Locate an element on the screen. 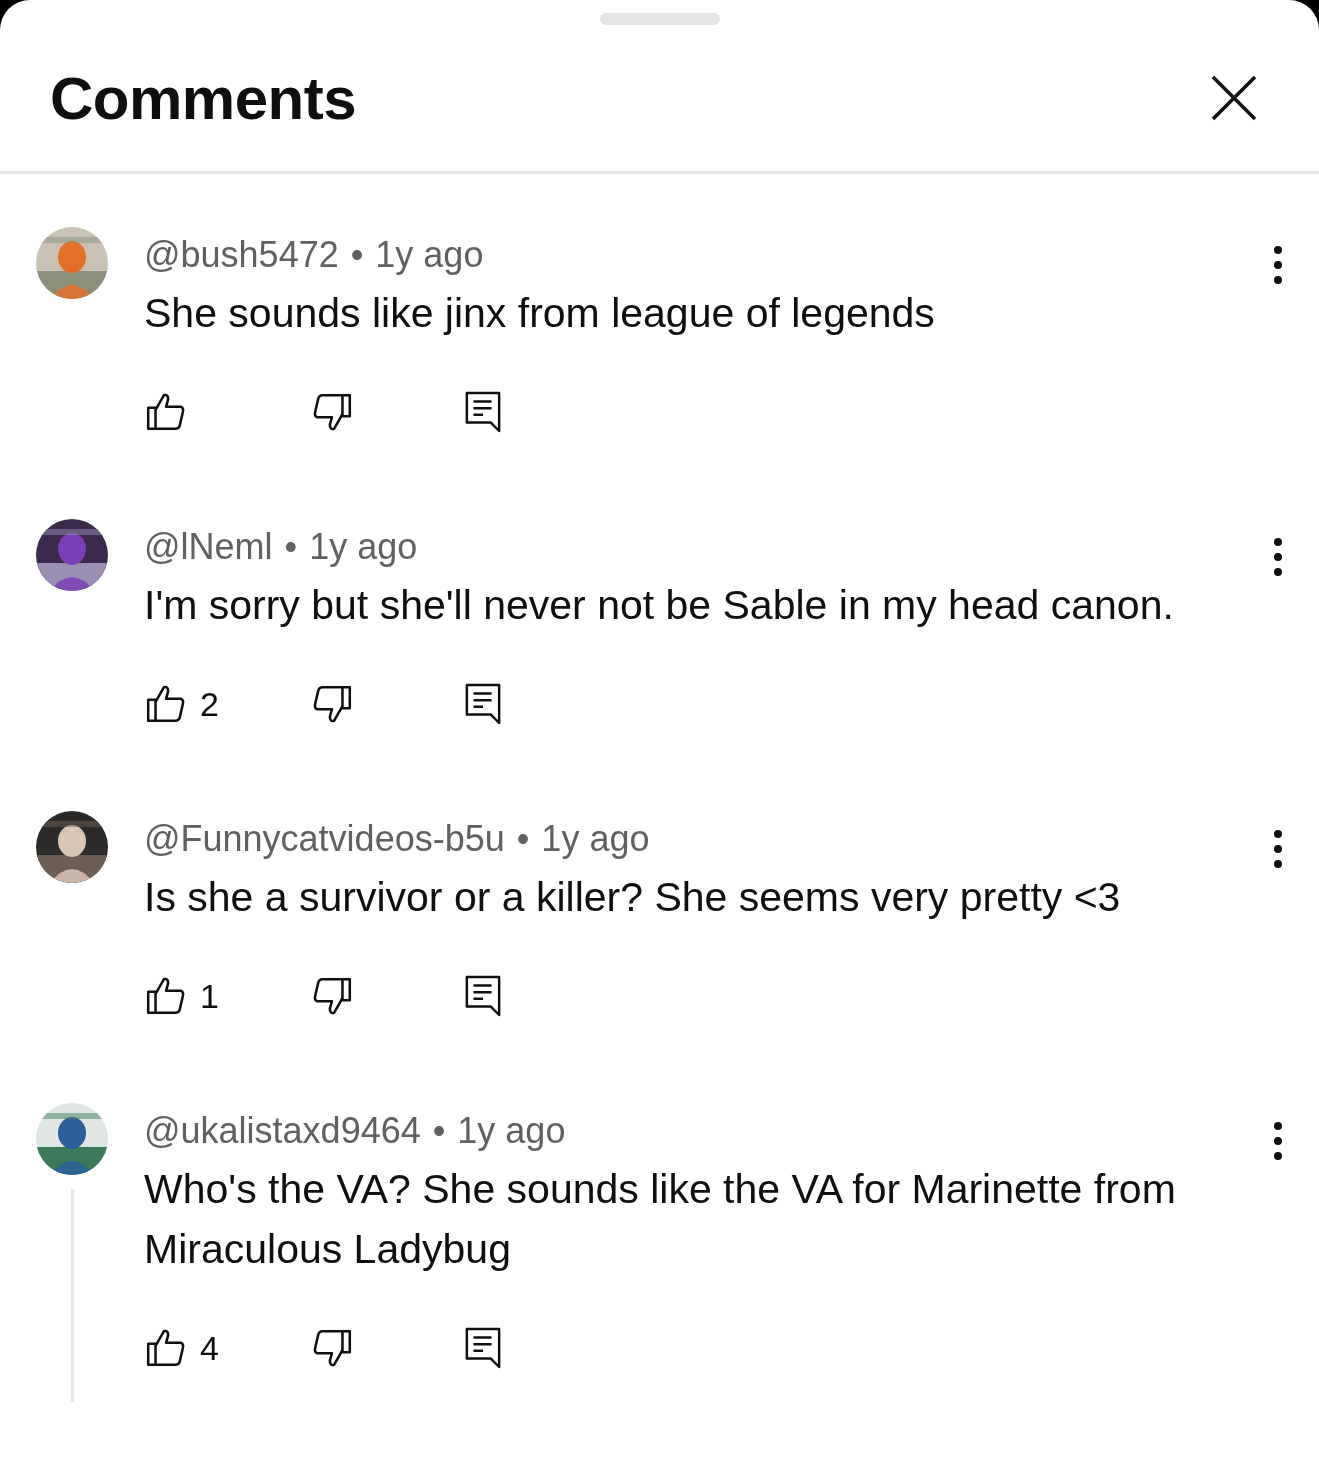 This screenshot has height=1467, width=1319. close-icon is located at coordinates (1234, 98).